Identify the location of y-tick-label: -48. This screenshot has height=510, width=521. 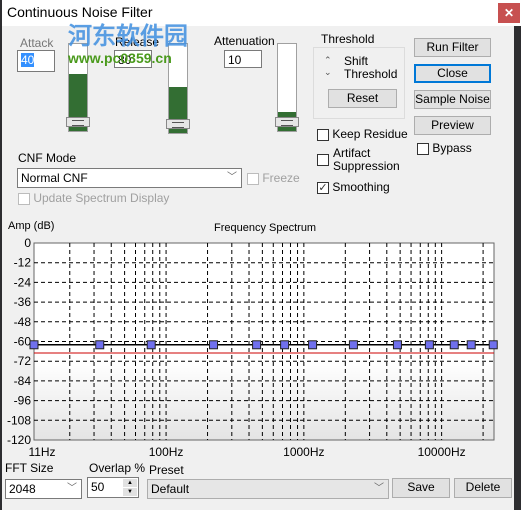
(23, 322).